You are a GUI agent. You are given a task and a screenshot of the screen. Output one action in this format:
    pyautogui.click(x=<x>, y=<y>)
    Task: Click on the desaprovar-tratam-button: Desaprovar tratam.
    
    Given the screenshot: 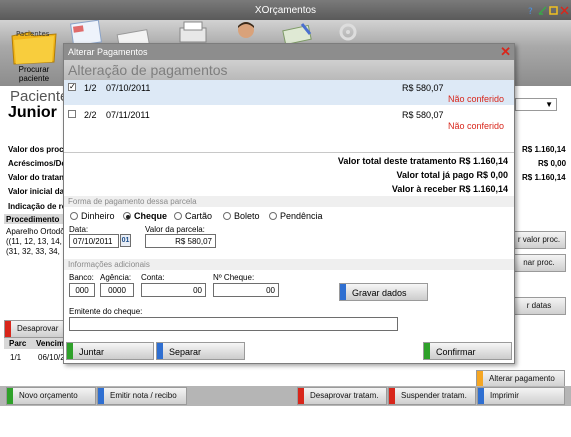 What is the action you would take?
    pyautogui.click(x=342, y=396)
    